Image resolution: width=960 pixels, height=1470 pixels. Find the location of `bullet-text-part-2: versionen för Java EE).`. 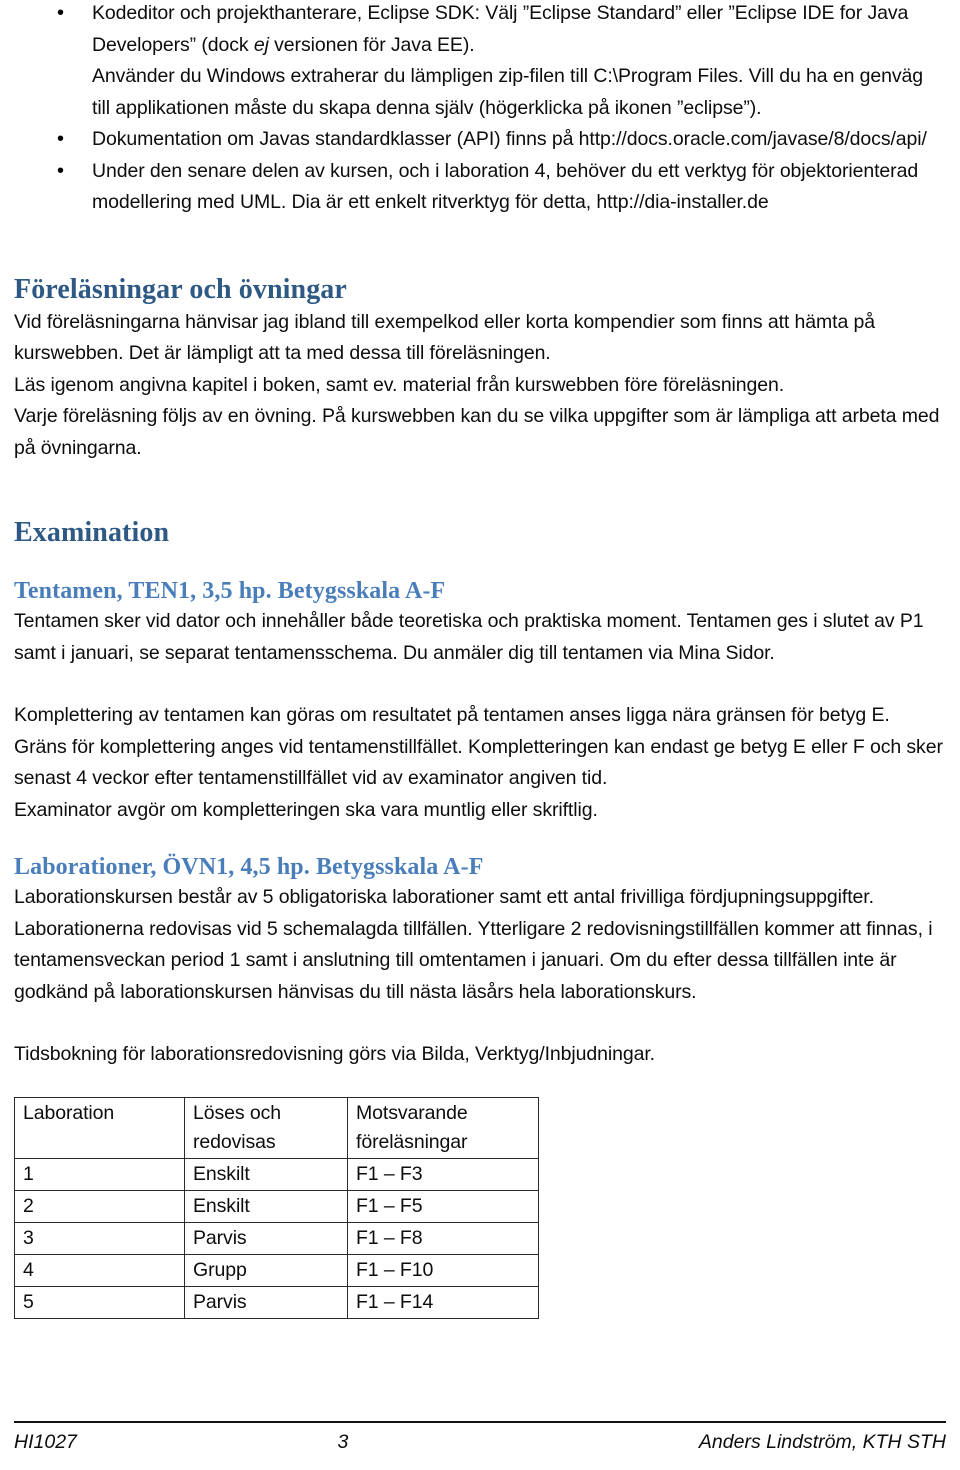

bullet-text-part-2: versionen för Java EE). is located at coordinates (371, 44).